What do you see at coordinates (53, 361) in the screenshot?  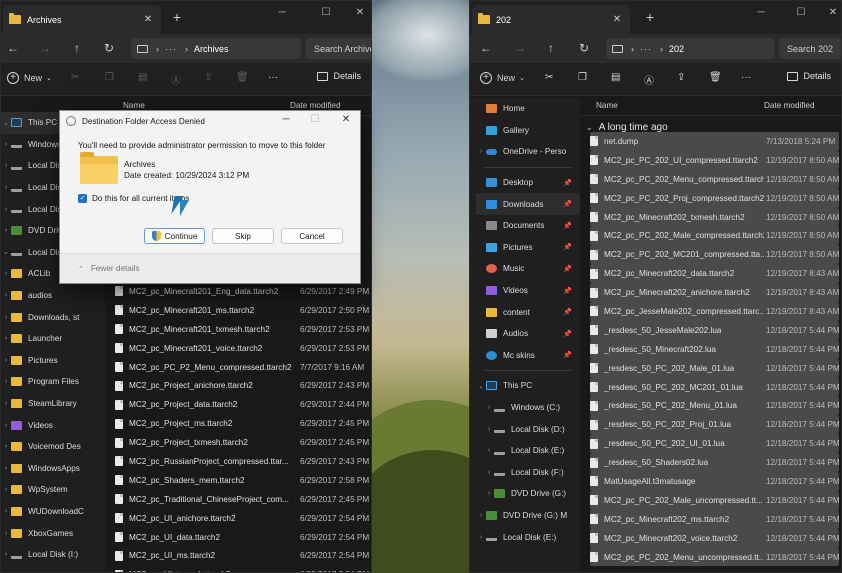 I see `sidebar-item: › Pictures` at bounding box center [53, 361].